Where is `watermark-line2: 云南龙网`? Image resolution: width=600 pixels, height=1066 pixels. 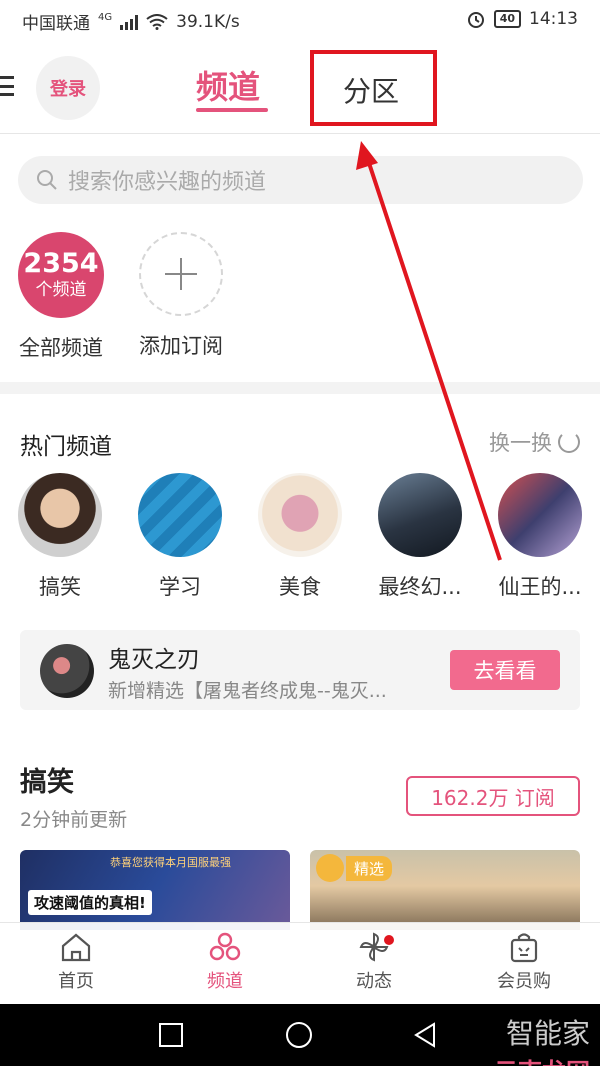 watermark-line2: 云南龙网 is located at coordinates (542, 1059).